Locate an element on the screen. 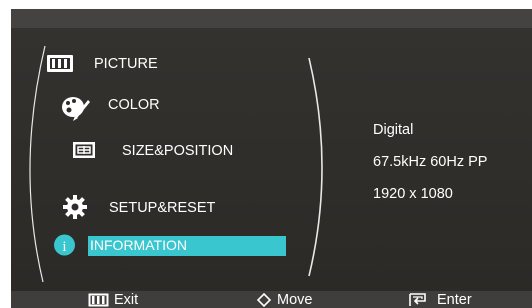 This screenshot has height=308, width=532. info-resolution: 1920 x 1080 is located at coordinates (413, 194).